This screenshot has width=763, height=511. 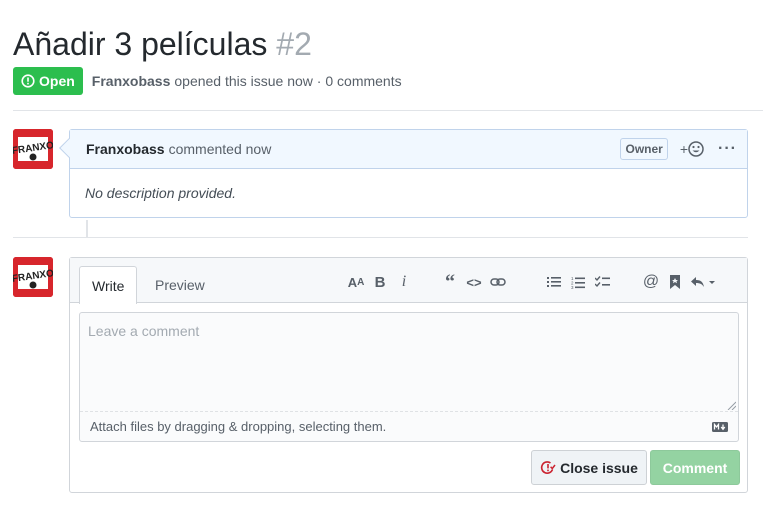 I want to click on issue-title-text: Añadir 3 películas, so click(x=140, y=44).